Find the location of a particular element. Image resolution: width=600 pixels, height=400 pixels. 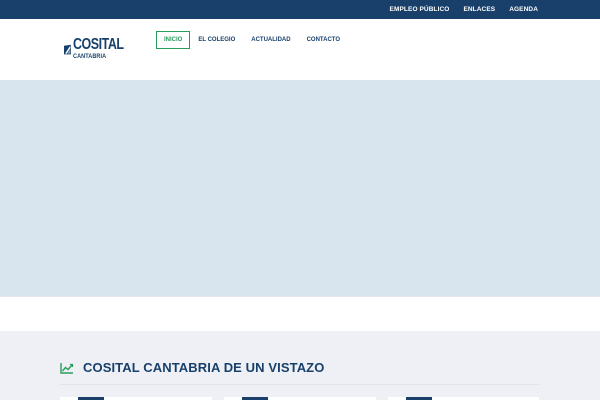

nav-item-contacto: CONTACTO is located at coordinates (323, 40).